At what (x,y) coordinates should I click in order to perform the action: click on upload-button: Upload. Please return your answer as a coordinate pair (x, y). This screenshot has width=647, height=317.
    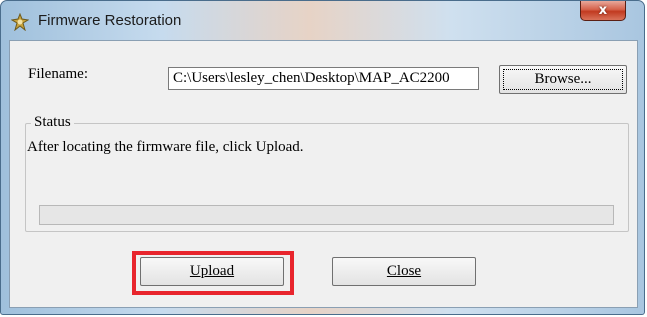
    Looking at the image, I should click on (212, 271).